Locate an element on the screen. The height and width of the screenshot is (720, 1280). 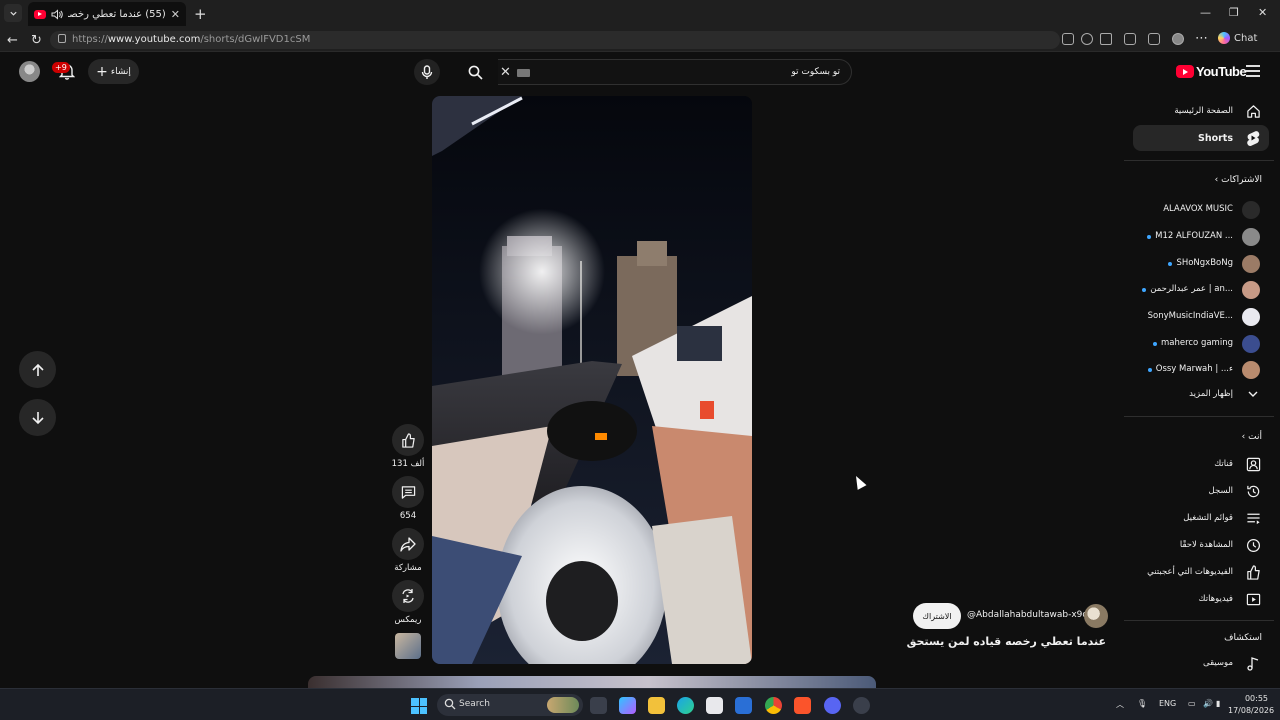
clock-date: 17/08/2026 is located at coordinates (1251, 710).